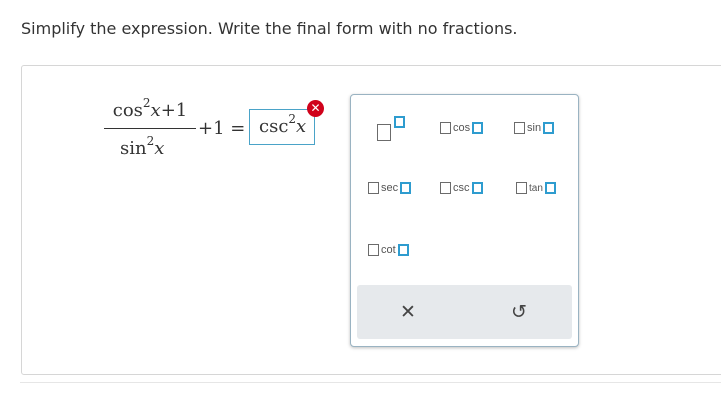 This screenshot has width=721, height=418. Describe the element at coordinates (222, 128) in the screenshot. I see `plus-one-equals: +1 =` at that location.